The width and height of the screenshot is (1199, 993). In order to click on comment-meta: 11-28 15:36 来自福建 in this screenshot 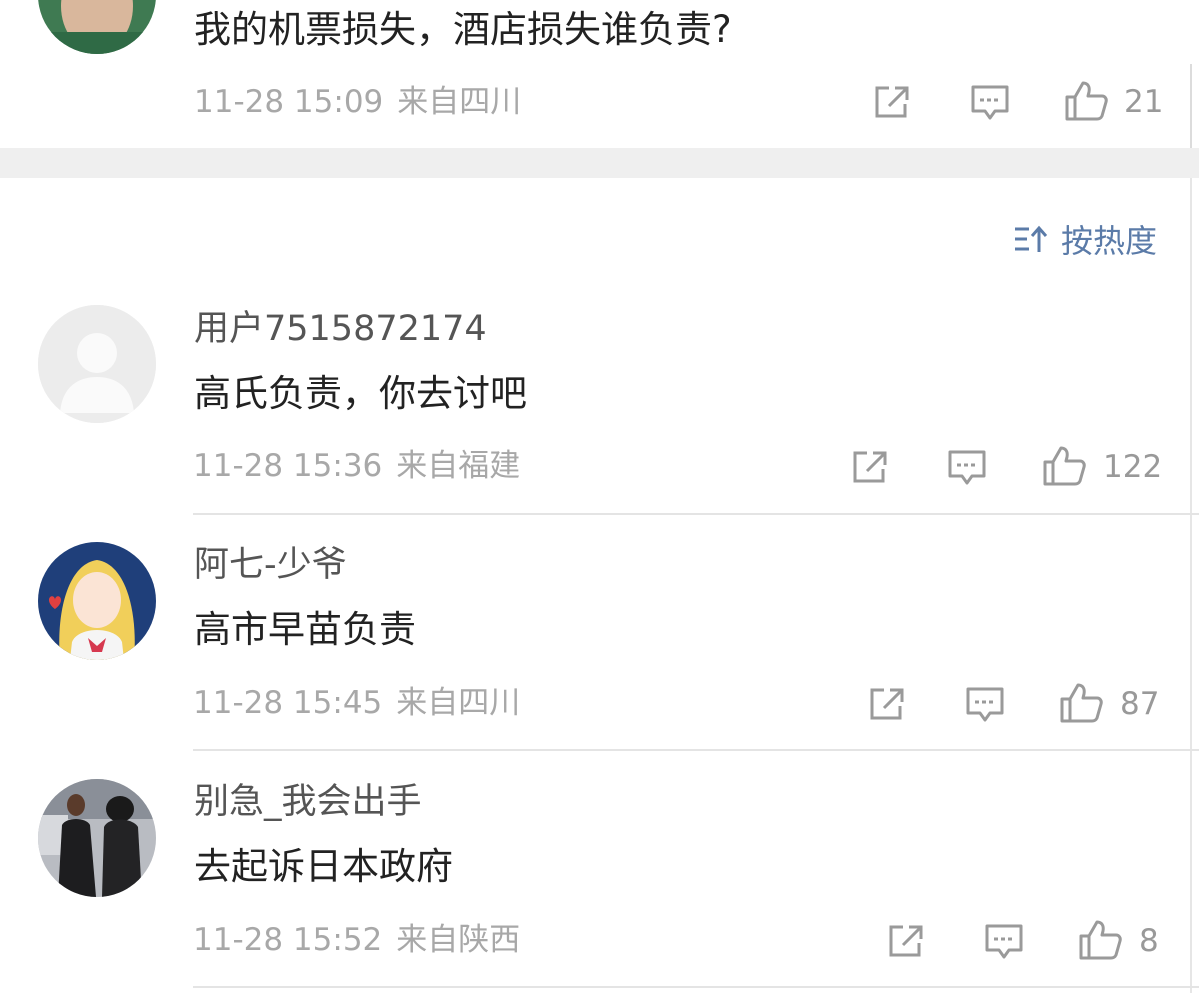, I will do `click(356, 466)`.